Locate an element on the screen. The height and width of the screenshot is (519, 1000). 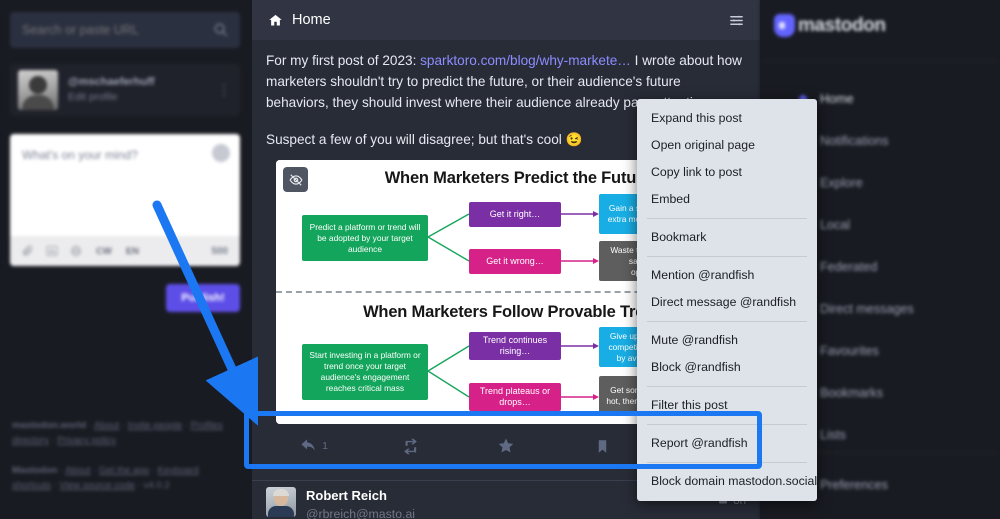
page-title: Home is located at coordinates (311, 20).